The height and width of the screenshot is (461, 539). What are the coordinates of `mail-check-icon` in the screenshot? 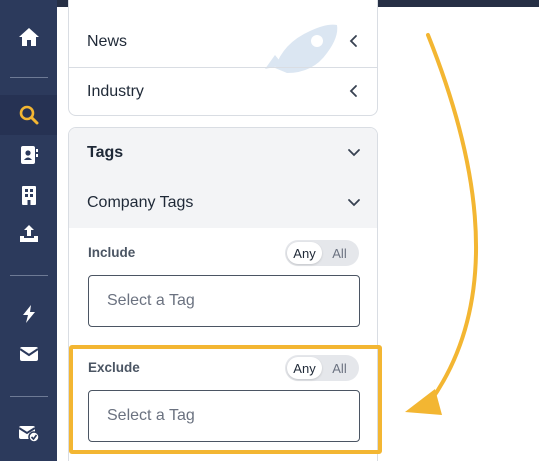 It's located at (29, 434).